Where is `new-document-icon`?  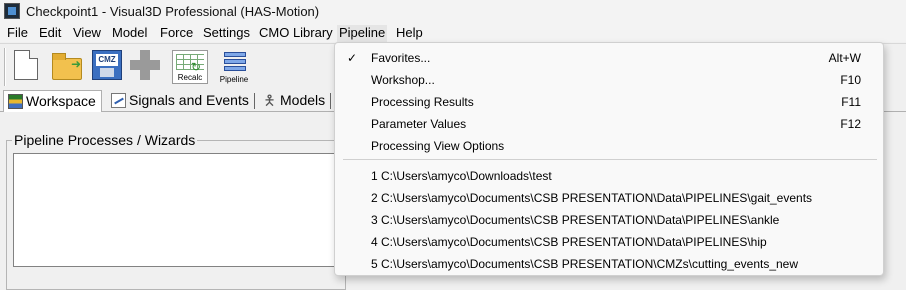 new-document-icon is located at coordinates (26, 65).